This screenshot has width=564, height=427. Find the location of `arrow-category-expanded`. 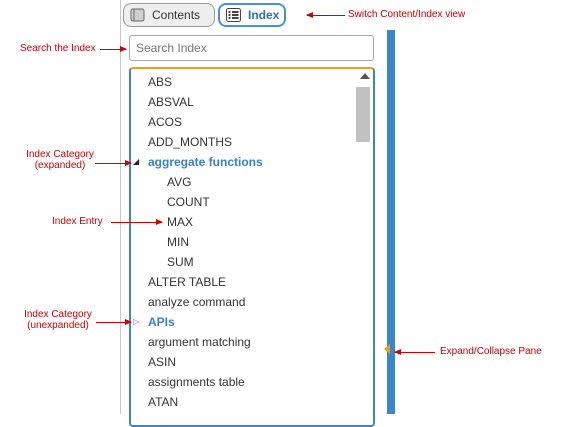

arrow-category-expanded is located at coordinates (113, 163).